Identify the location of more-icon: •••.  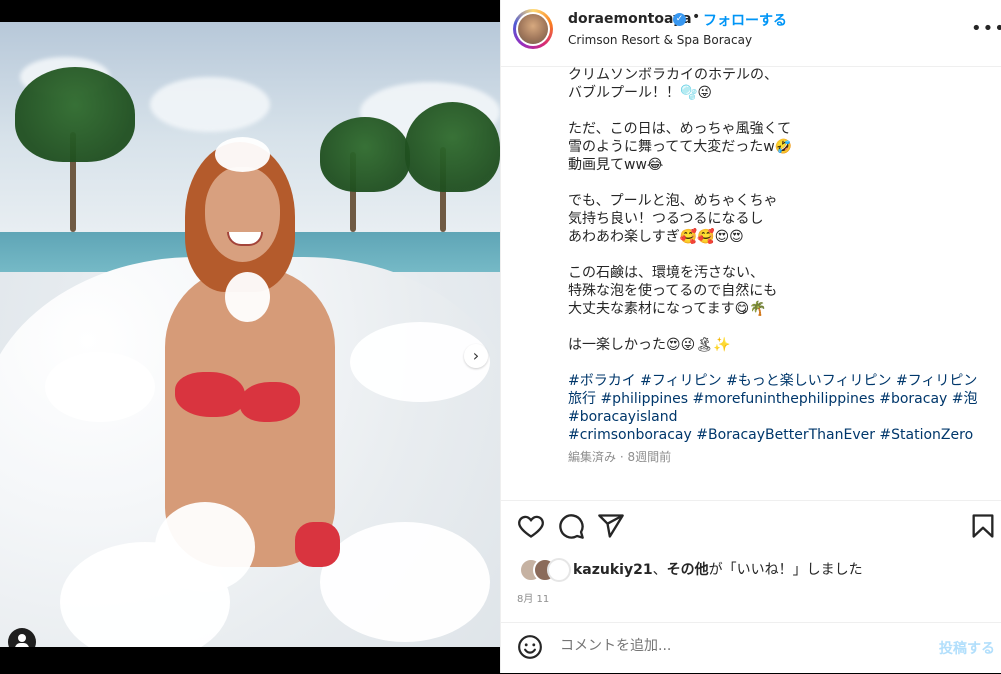
(986, 28).